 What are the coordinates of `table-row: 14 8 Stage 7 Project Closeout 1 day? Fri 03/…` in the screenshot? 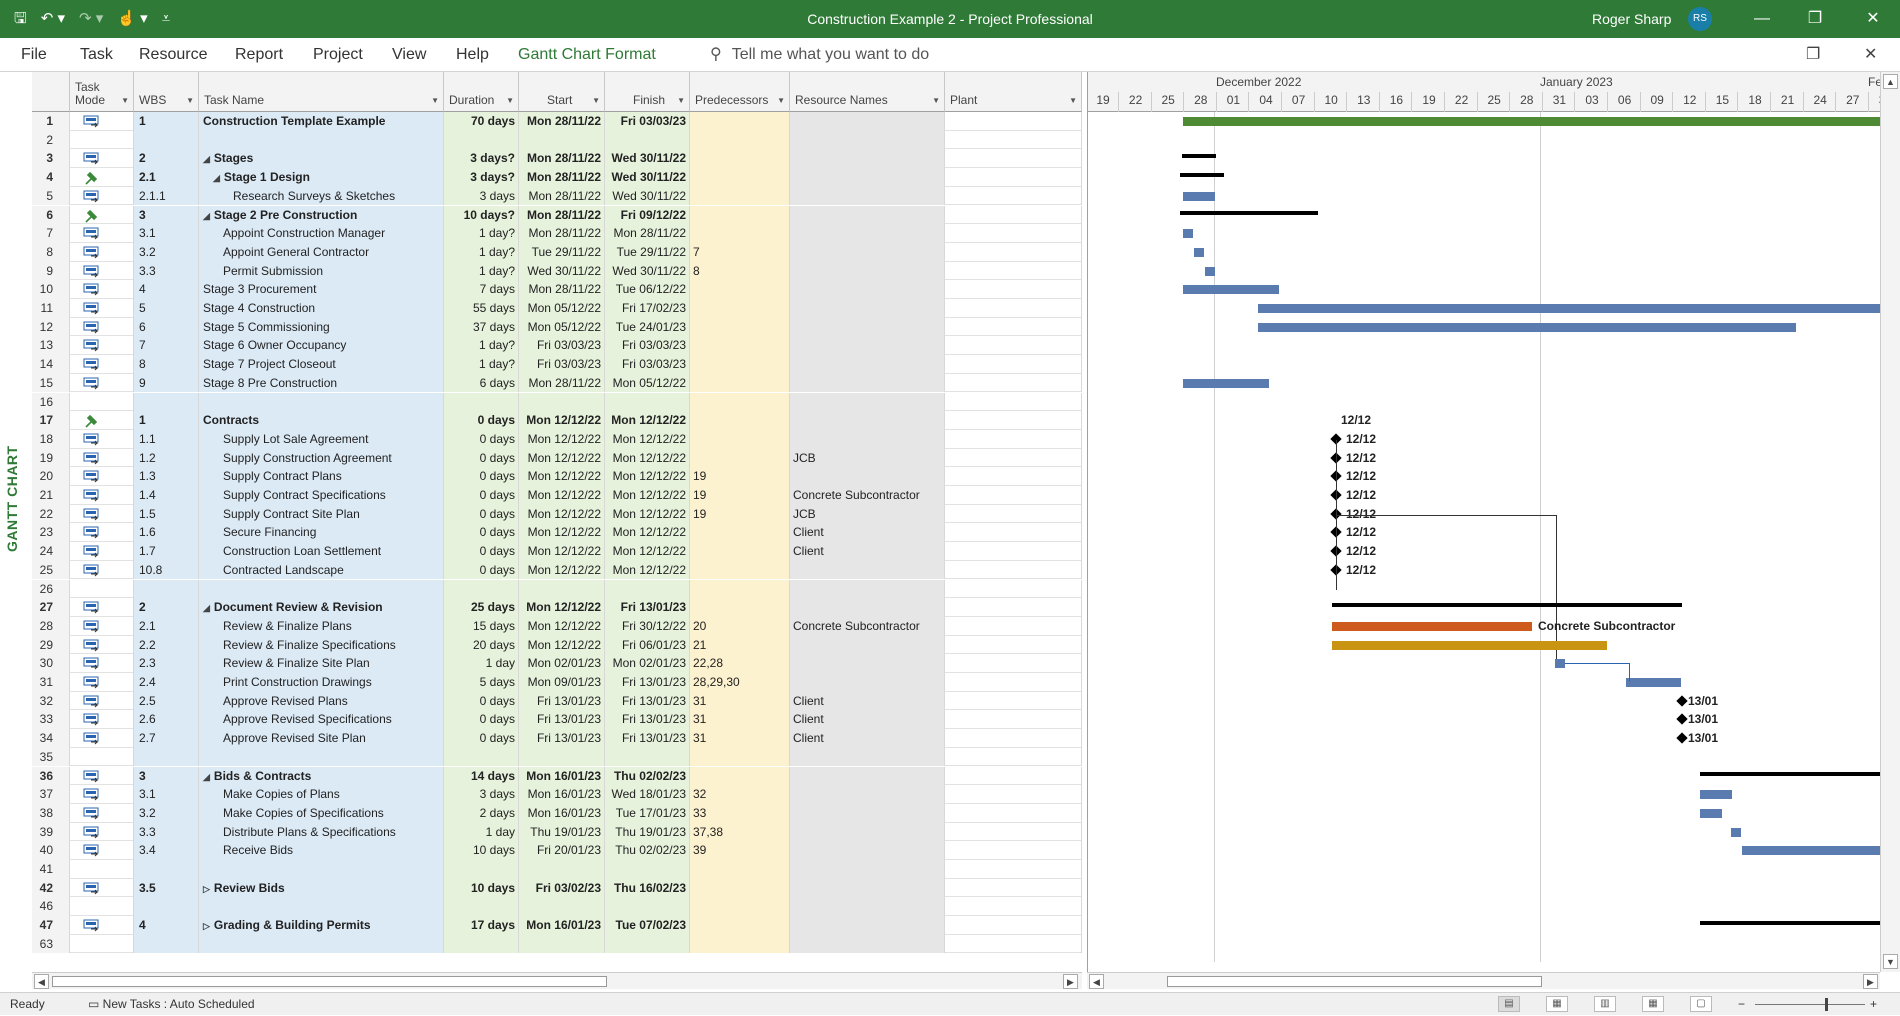 It's located at (557, 364).